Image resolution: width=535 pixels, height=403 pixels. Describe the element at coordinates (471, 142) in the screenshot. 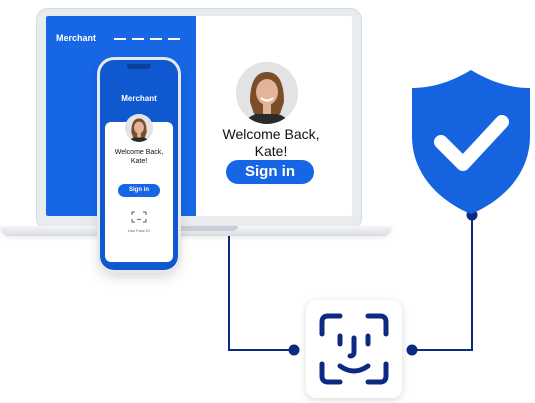

I see `shield-check-icon` at that location.